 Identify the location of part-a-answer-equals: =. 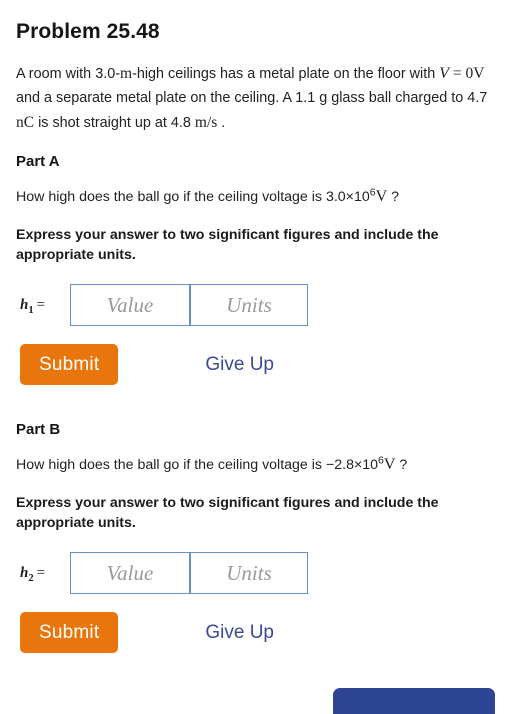
(41, 304).